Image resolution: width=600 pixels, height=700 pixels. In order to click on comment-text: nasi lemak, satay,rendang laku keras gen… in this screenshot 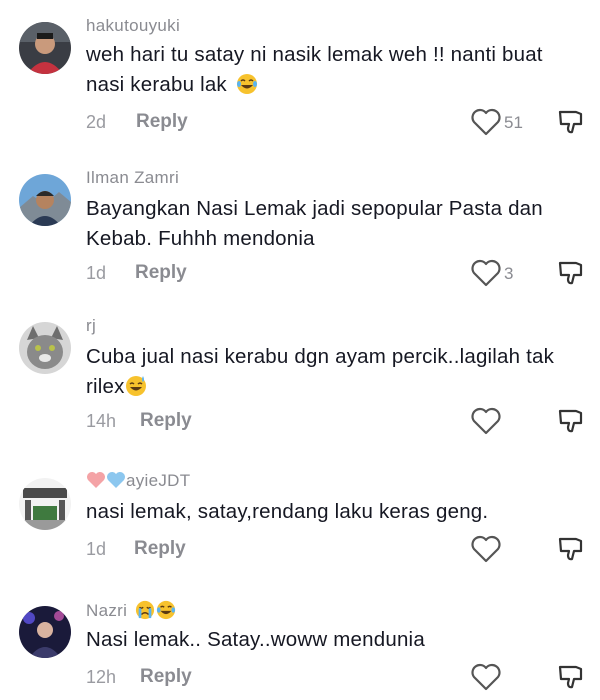, I will do `click(287, 511)`.